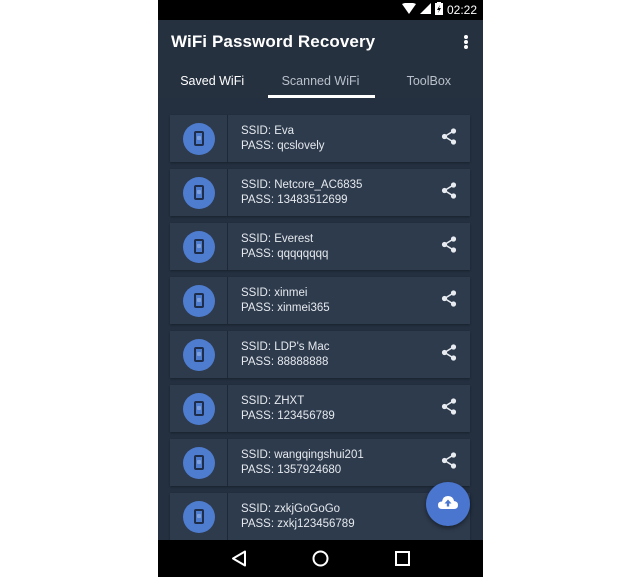  I want to click on home-icon, so click(320, 559).